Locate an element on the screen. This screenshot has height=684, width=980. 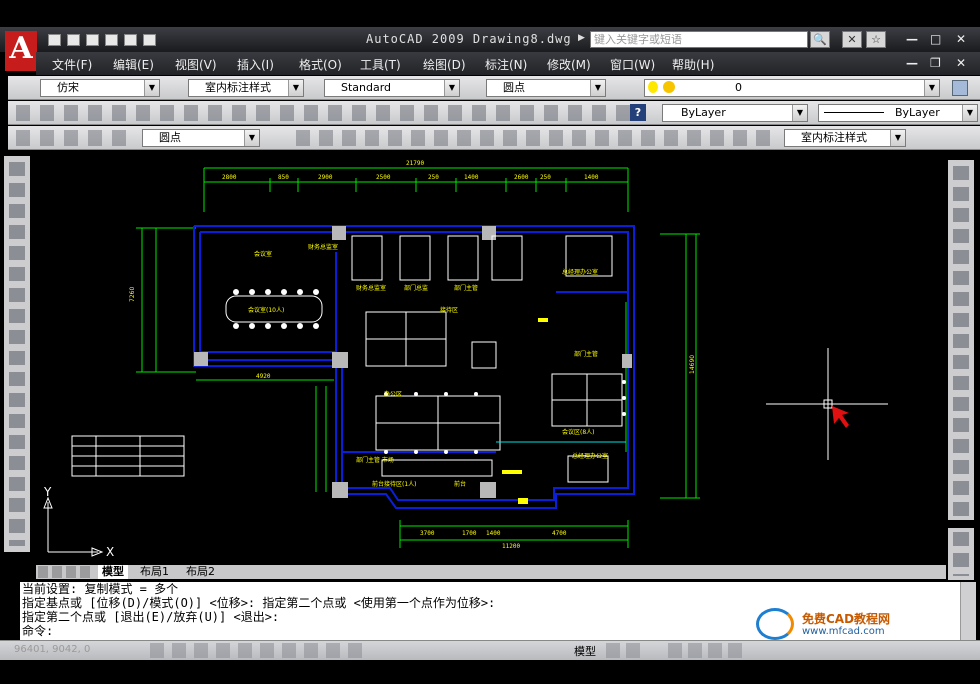
dim-top-4: 2500 is located at coordinates (383, 177).